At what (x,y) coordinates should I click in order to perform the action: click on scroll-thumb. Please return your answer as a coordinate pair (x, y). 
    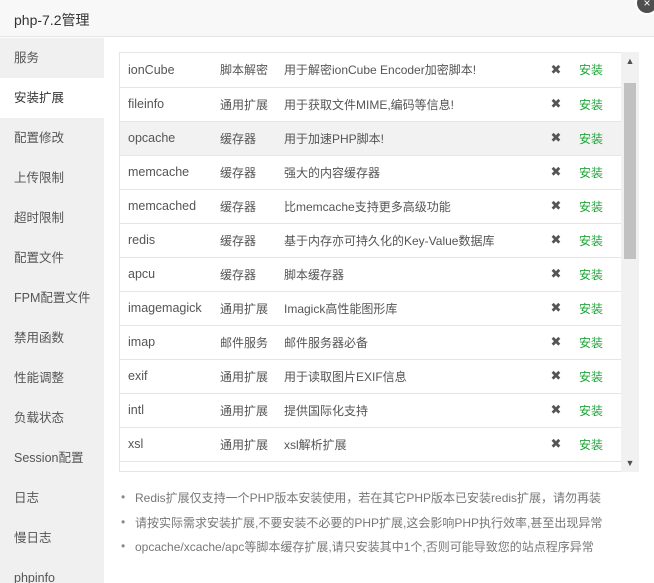
    Looking at the image, I should click on (630, 171).